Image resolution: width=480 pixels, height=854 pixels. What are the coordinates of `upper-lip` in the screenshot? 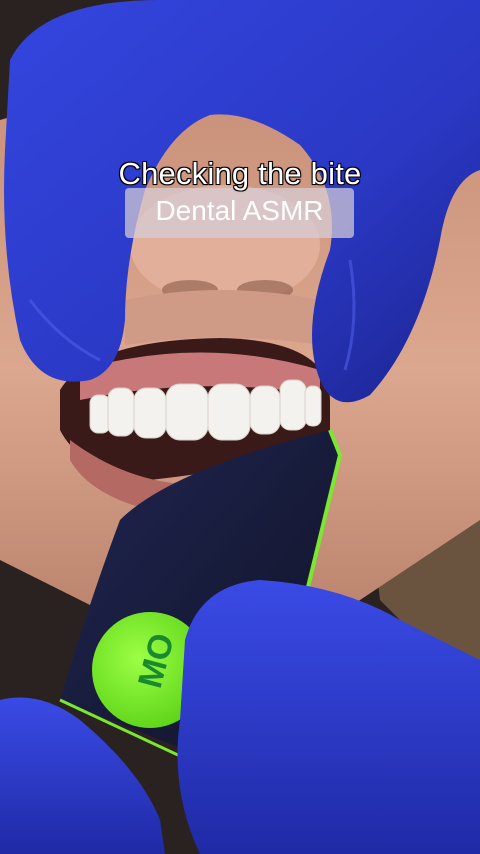 It's located at (222, 317).